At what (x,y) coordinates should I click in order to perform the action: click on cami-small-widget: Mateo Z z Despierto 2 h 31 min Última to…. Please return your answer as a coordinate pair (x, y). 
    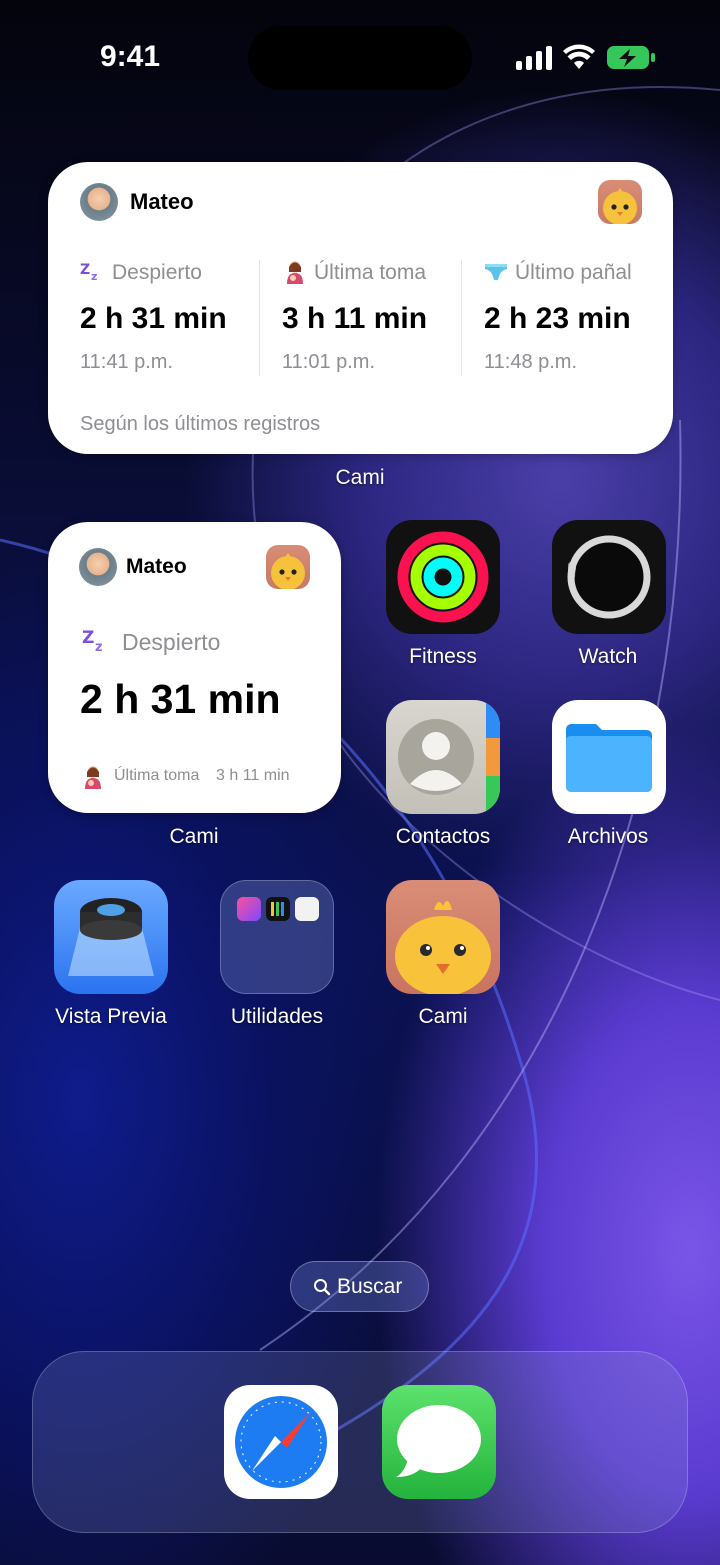
    Looking at the image, I should click on (194, 667).